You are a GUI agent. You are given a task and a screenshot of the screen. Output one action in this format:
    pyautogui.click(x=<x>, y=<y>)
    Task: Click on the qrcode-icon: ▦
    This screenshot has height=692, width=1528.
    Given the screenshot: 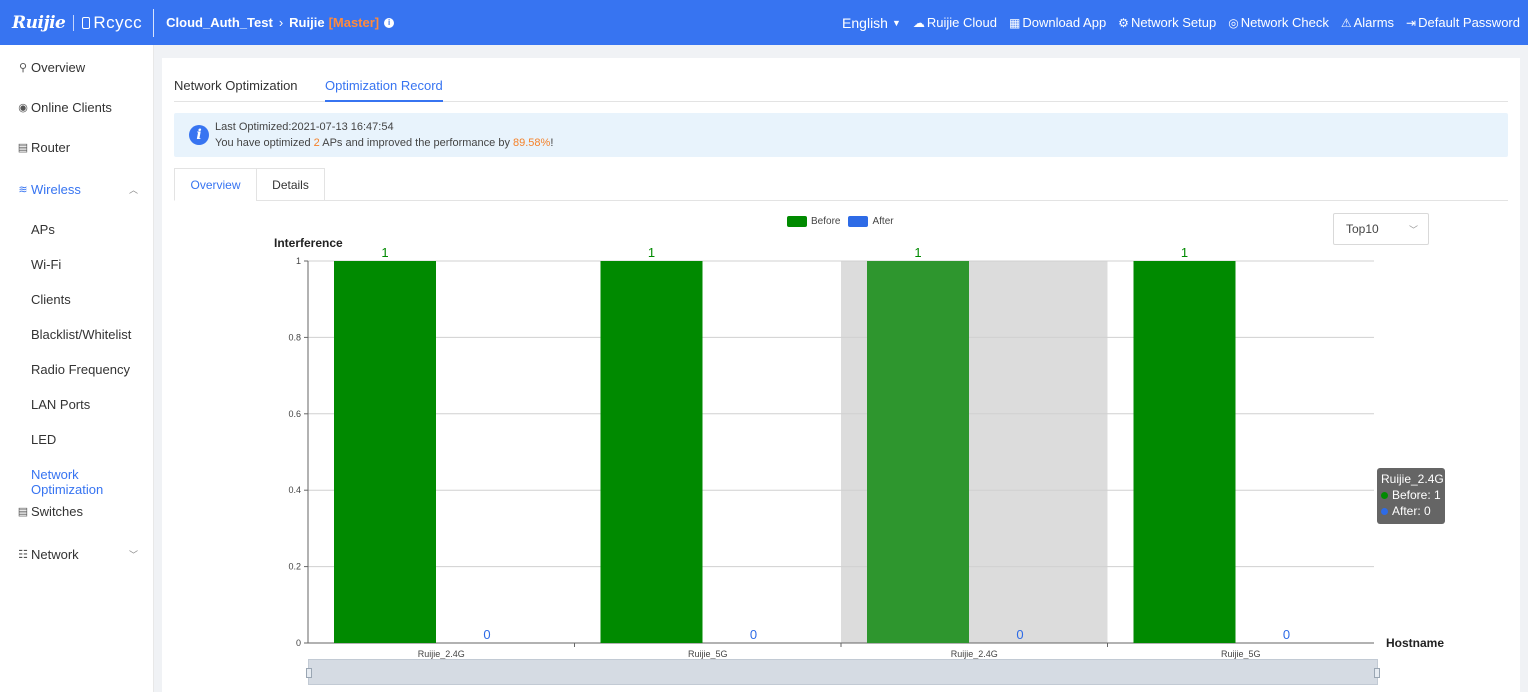 What is the action you would take?
    pyautogui.click(x=1014, y=22)
    